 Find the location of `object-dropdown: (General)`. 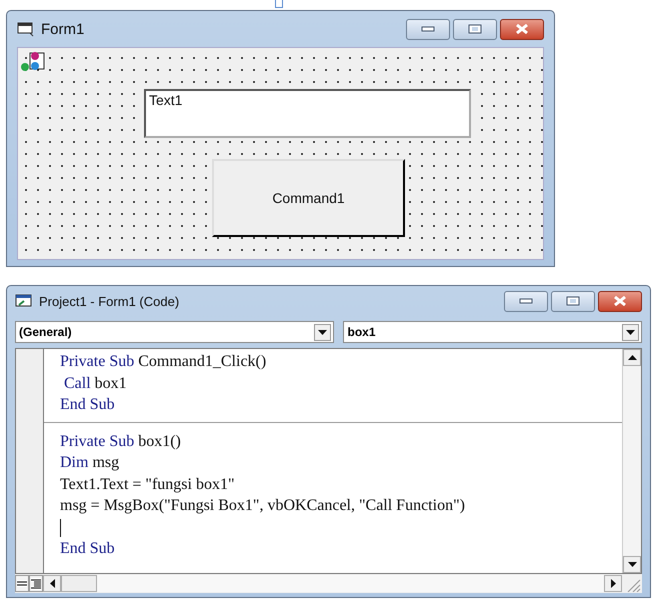

object-dropdown: (General) is located at coordinates (174, 332).